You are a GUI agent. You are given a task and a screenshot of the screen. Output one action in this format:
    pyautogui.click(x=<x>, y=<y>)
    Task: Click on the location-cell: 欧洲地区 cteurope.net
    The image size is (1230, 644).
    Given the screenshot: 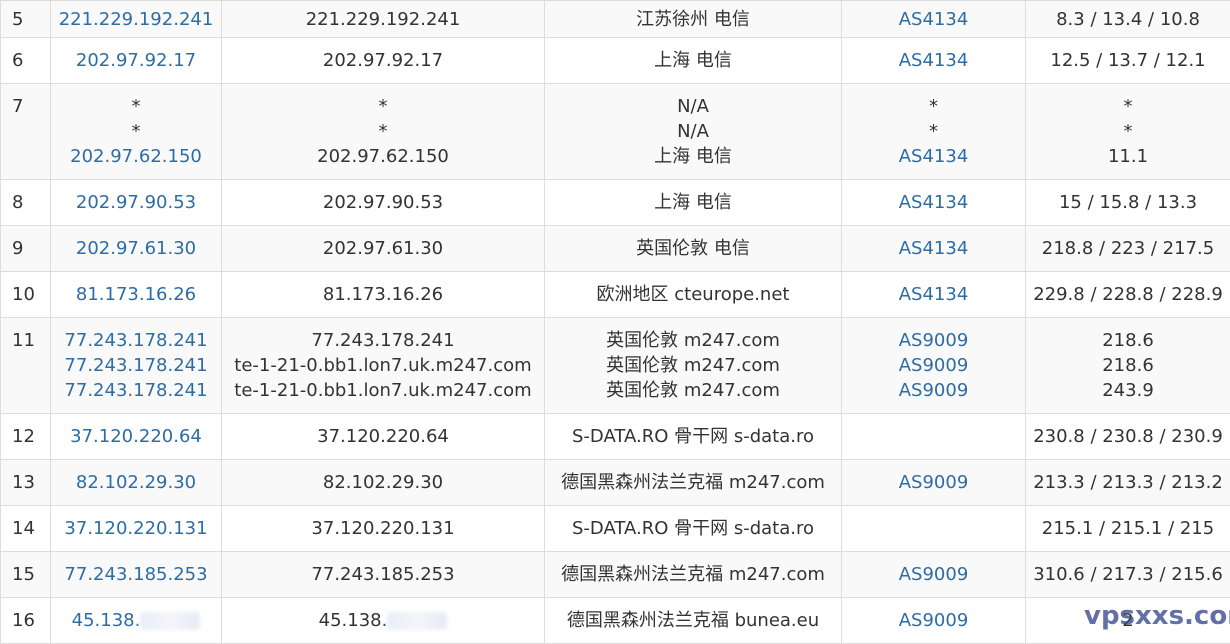 What is the action you would take?
    pyautogui.click(x=693, y=295)
    